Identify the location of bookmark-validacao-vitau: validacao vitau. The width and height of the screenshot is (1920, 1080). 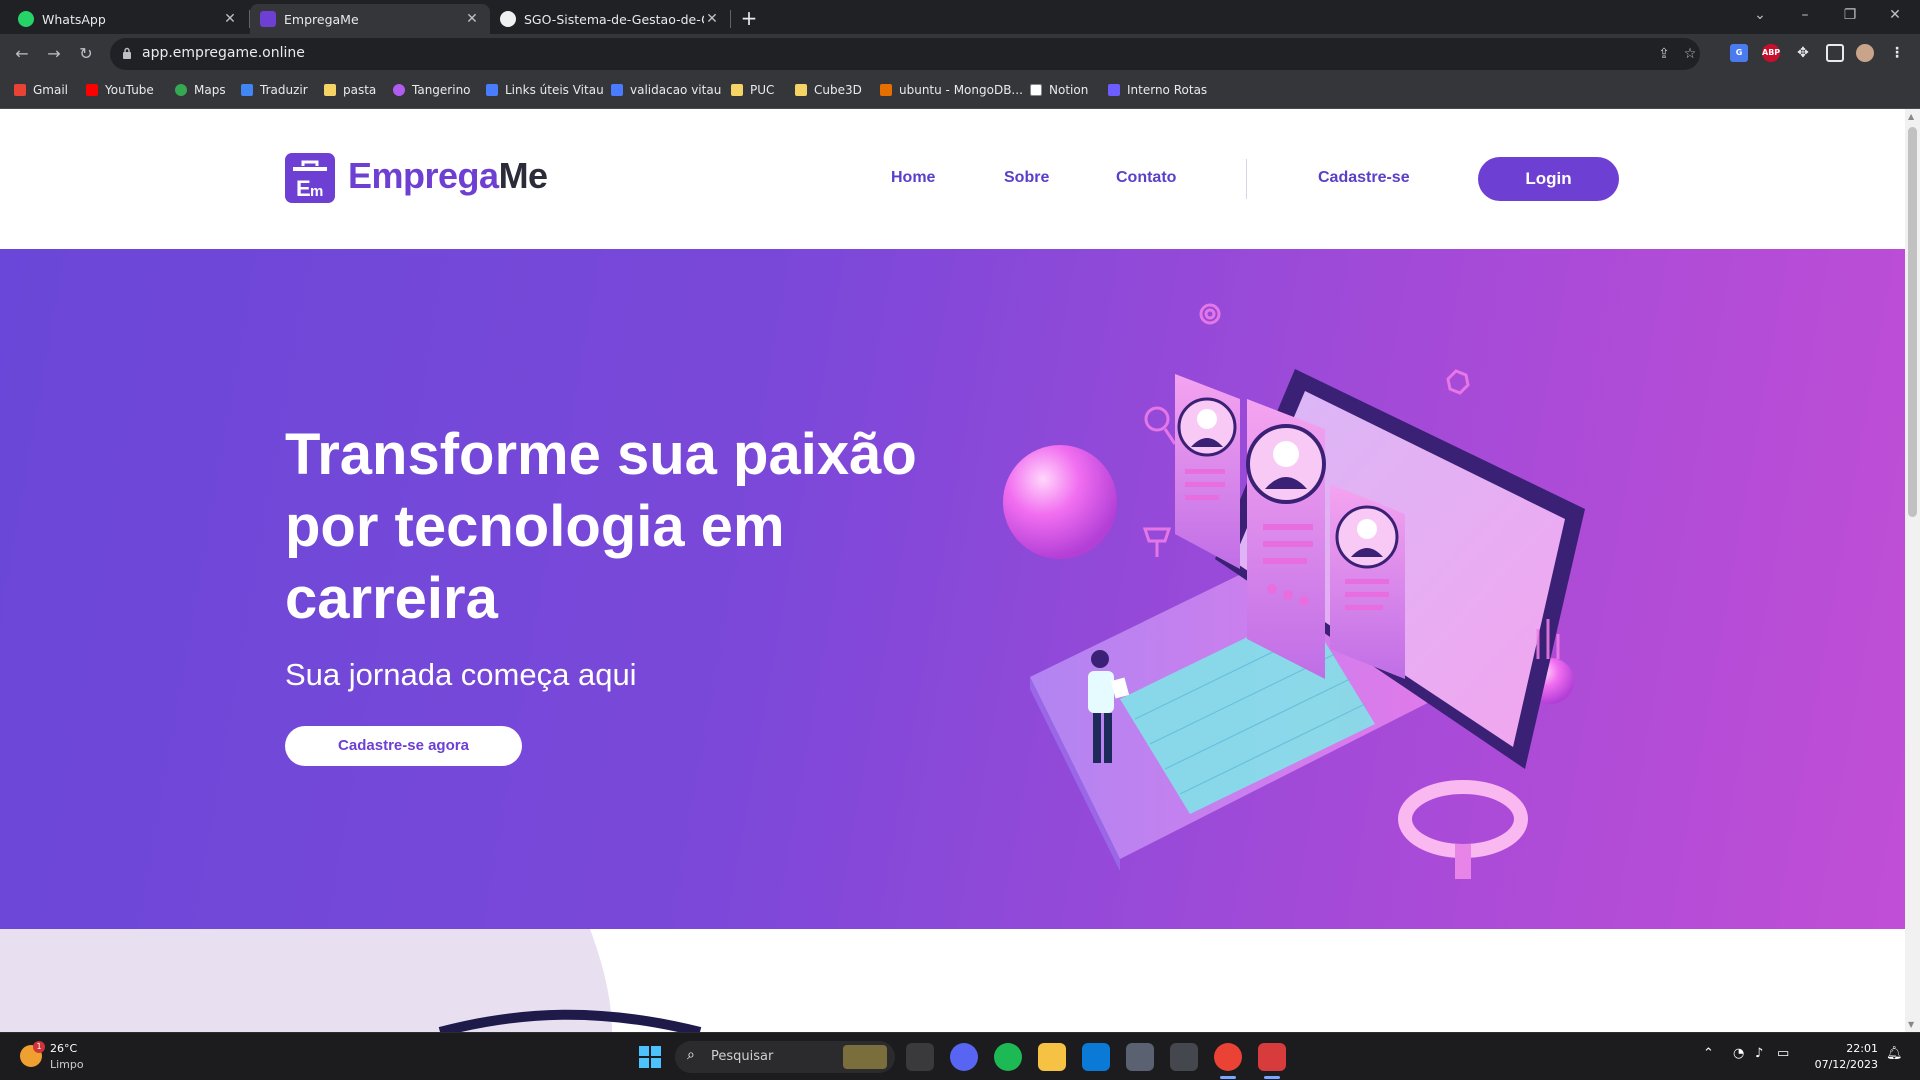
(666, 90).